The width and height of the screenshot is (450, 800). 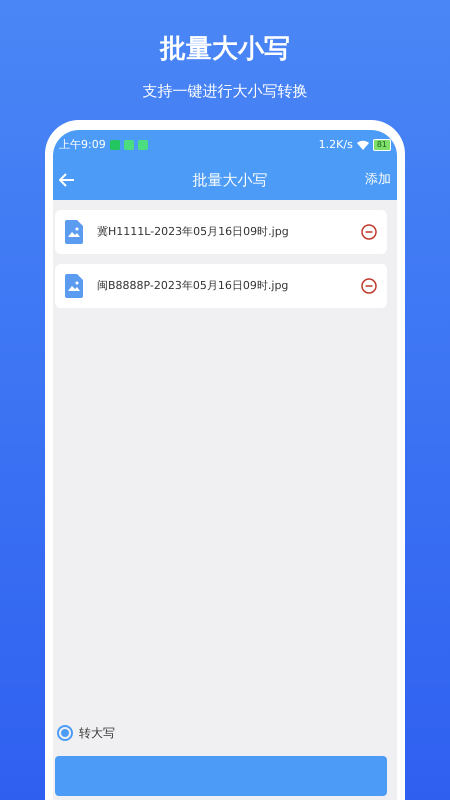 What do you see at coordinates (193, 286) in the screenshot?
I see `file-name: 闽B8888P-2023年05月16日09时.jpg` at bounding box center [193, 286].